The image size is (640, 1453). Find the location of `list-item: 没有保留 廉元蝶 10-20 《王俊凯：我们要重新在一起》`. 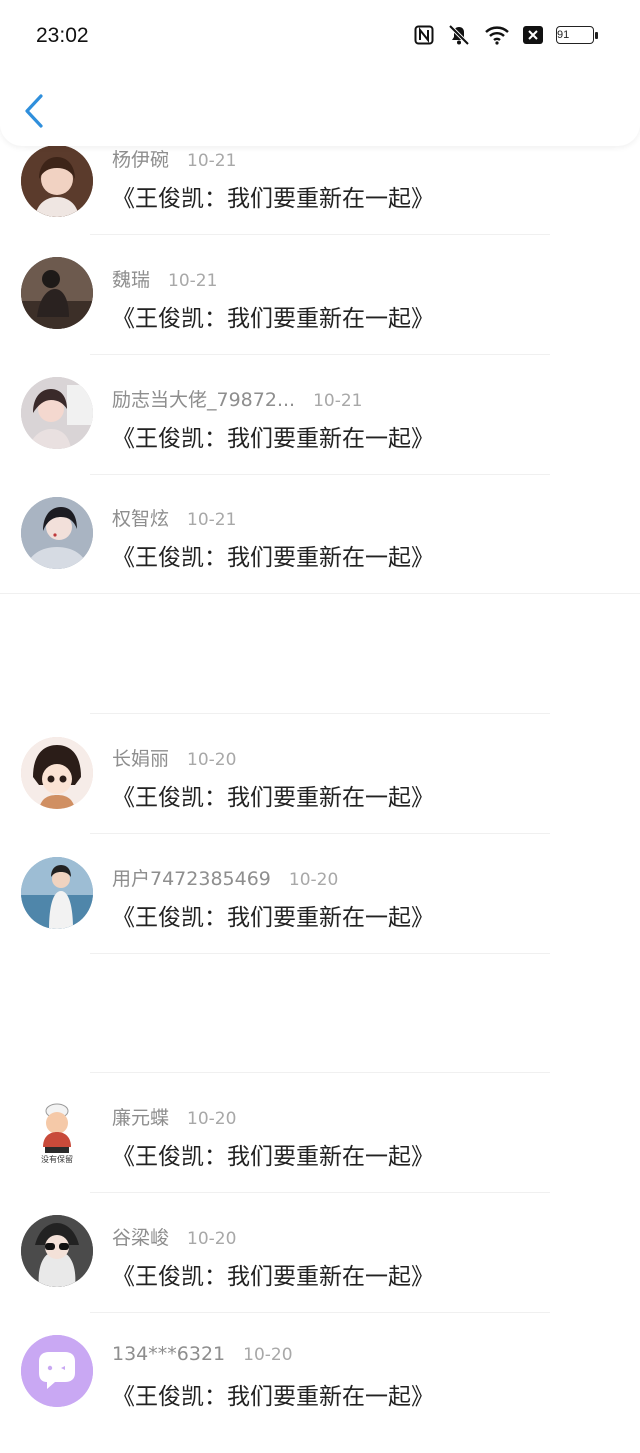

list-item: 没有保留 廉元蝶 10-20 《王俊凯：我们要重新在一起》 is located at coordinates (320, 1153).